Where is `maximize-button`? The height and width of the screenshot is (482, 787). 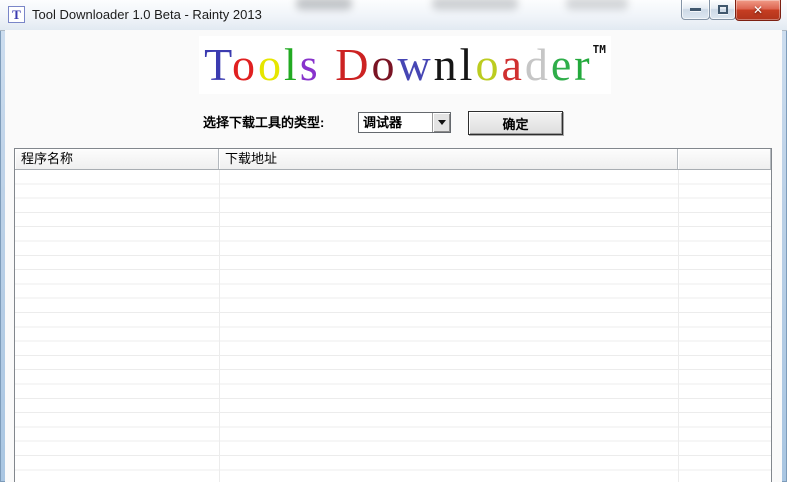
maximize-button is located at coordinates (722, 10).